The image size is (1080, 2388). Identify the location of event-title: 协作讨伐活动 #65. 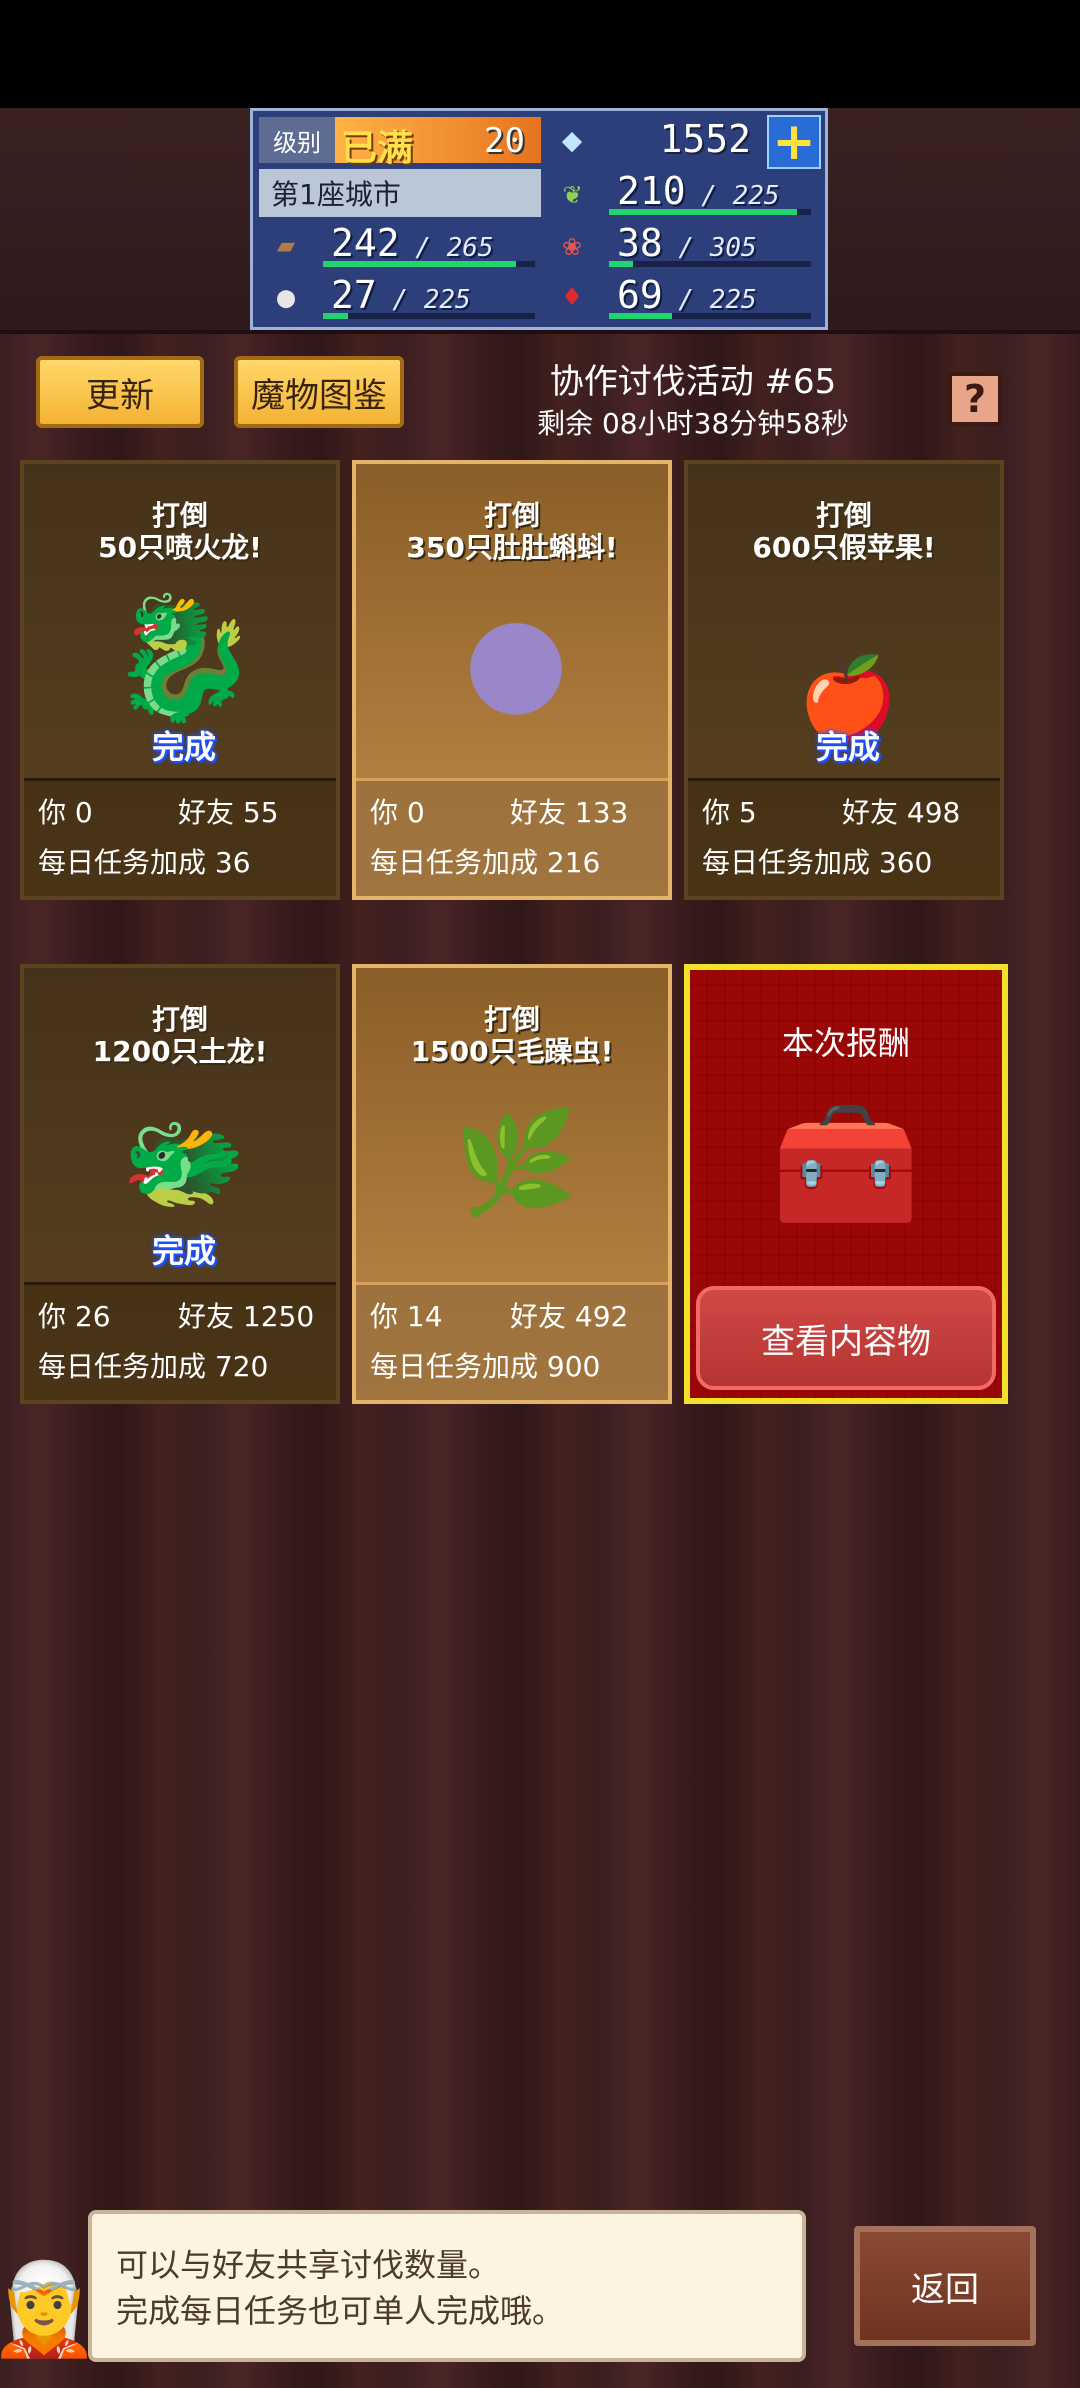
(693, 382).